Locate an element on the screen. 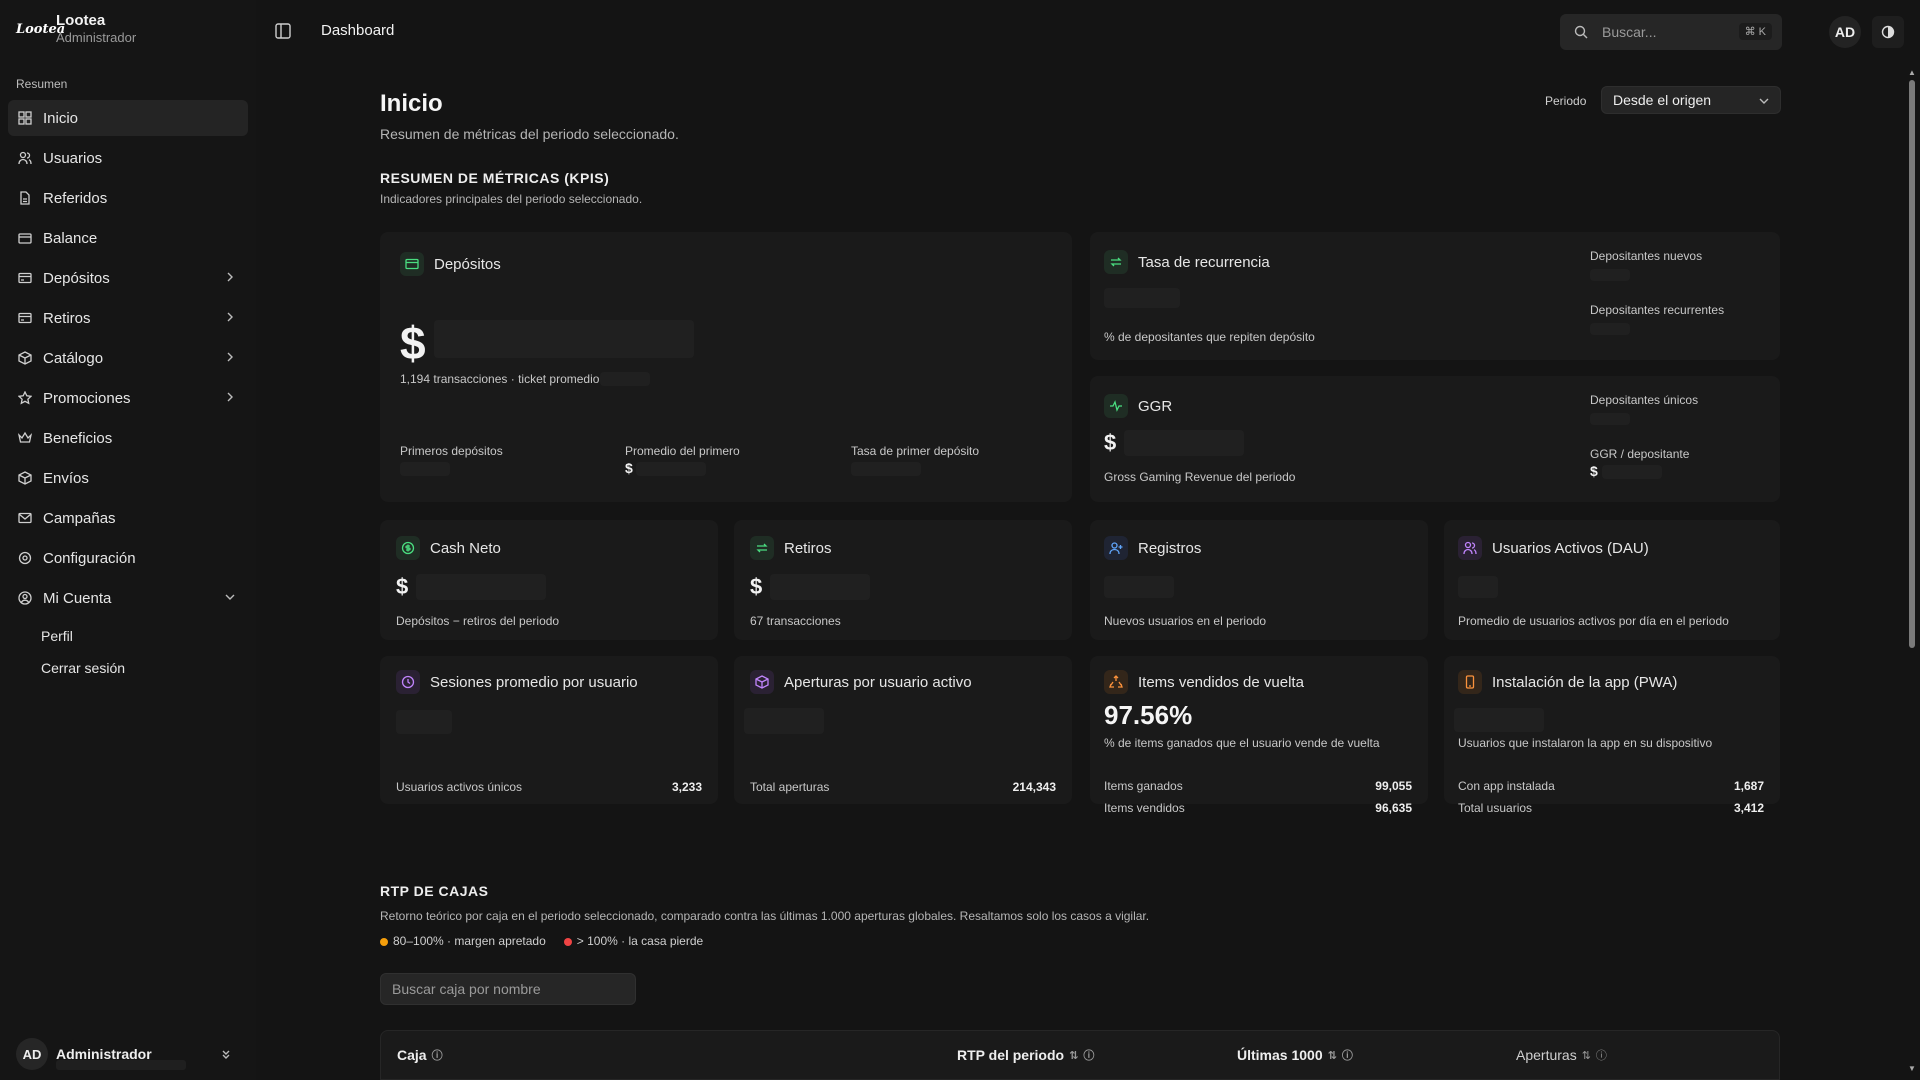 The width and height of the screenshot is (1920, 1080). sidebar-item-referidos: Referidos is located at coordinates (128, 198).